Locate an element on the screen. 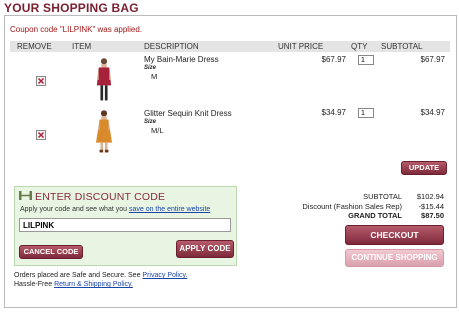 The image size is (459, 312). col-remove: REMOVE is located at coordinates (34, 46).